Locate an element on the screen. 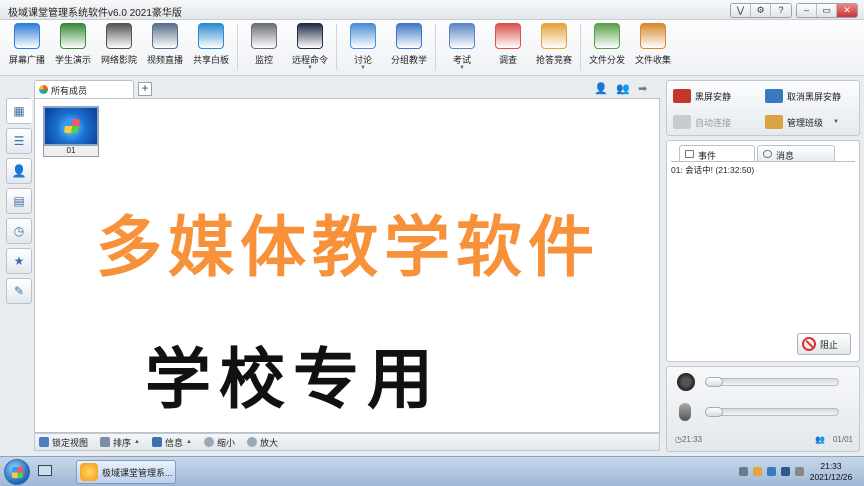 The width and height of the screenshot is (864, 486). toolbar-label: 共享白板 is located at coordinates (210, 60).